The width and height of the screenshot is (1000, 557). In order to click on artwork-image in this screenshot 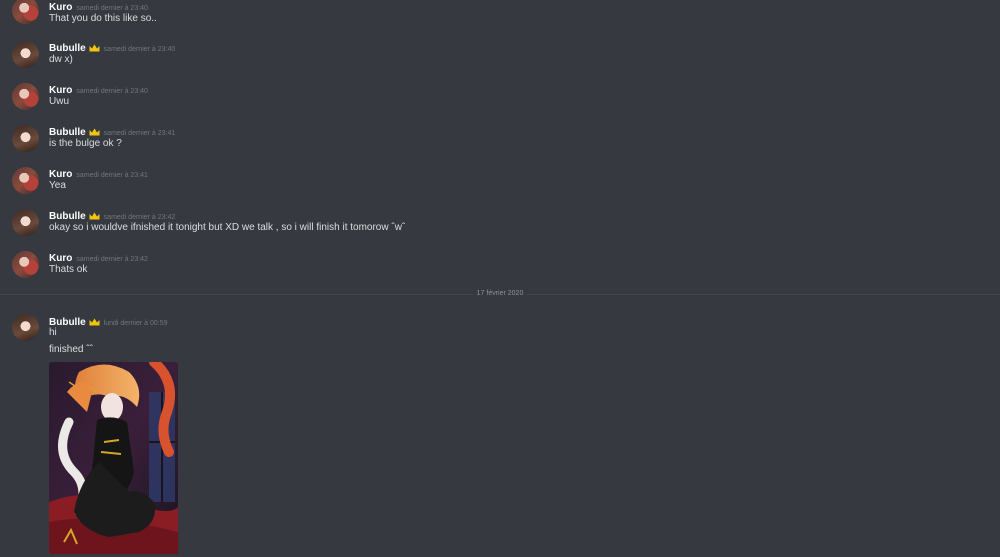, I will do `click(113, 458)`.